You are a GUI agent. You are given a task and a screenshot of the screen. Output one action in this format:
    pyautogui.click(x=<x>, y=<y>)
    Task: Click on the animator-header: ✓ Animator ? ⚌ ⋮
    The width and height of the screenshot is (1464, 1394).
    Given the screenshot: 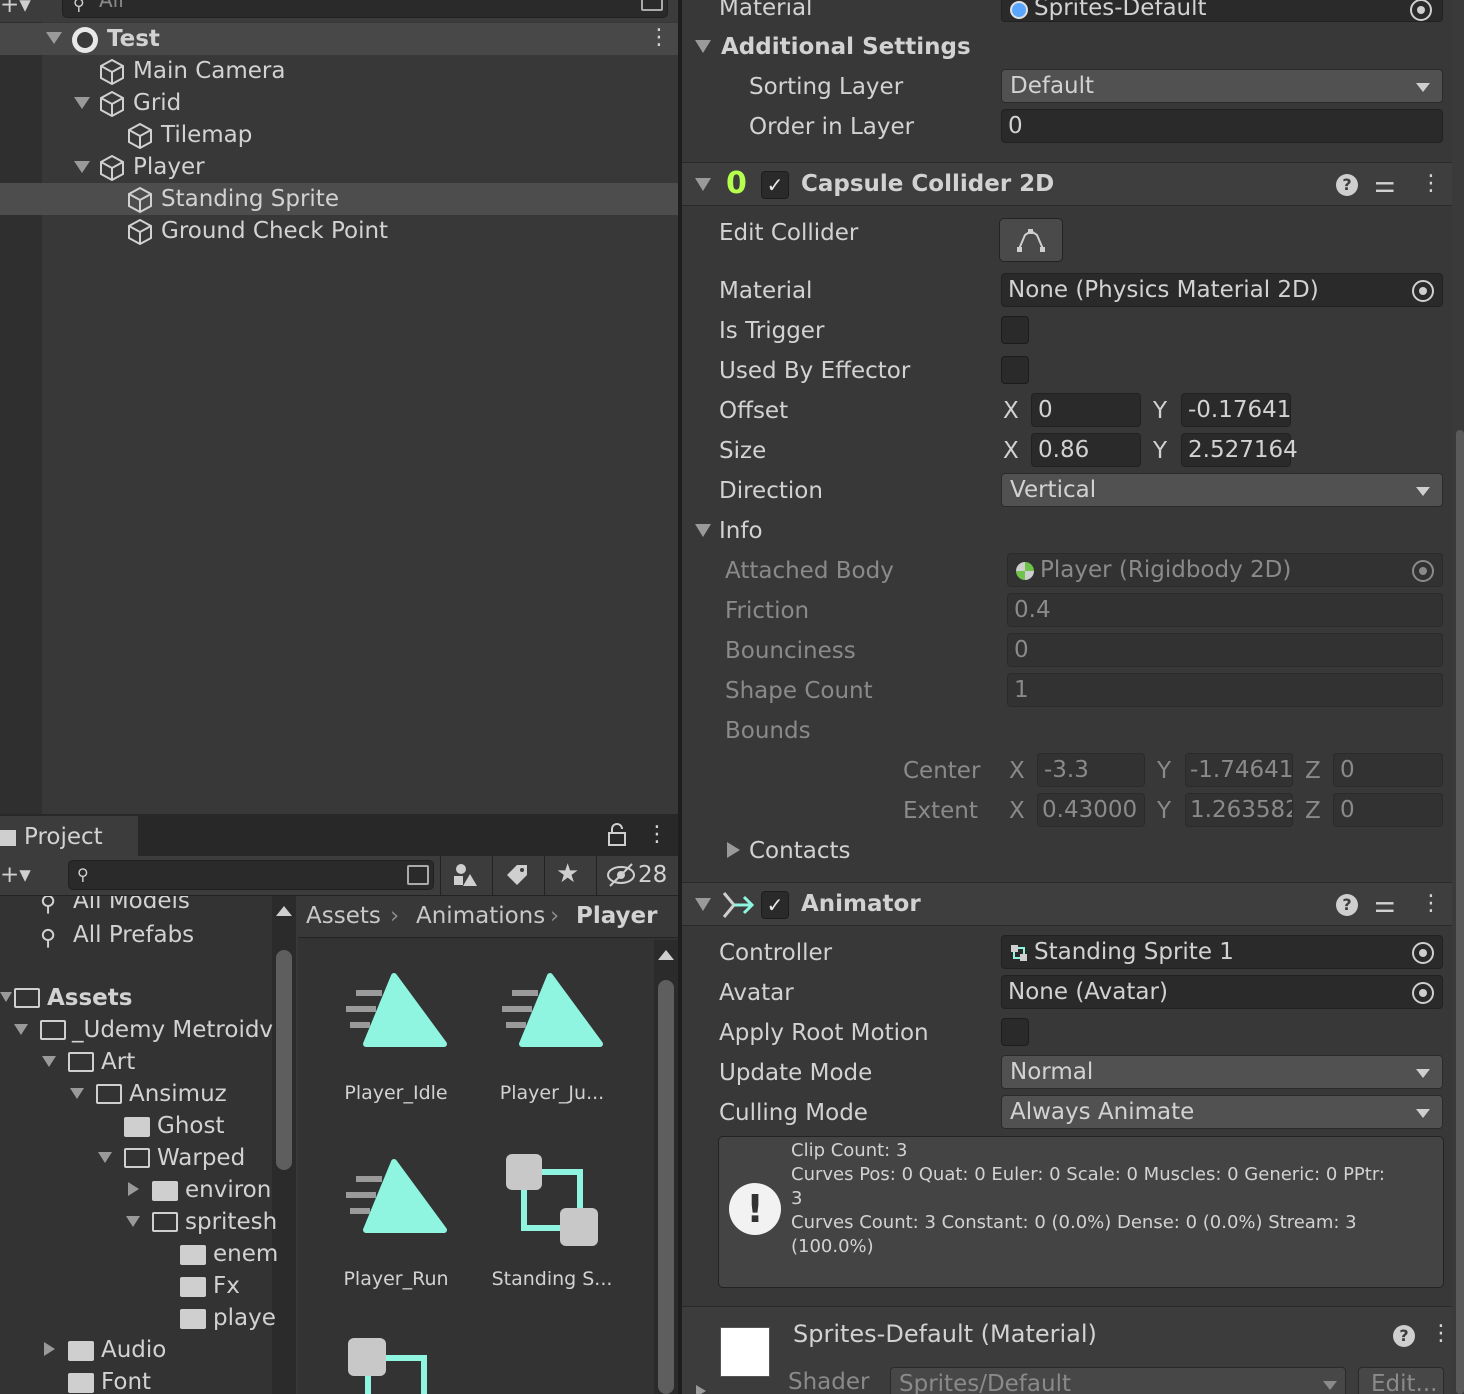 What is the action you would take?
    pyautogui.click(x=1067, y=904)
    